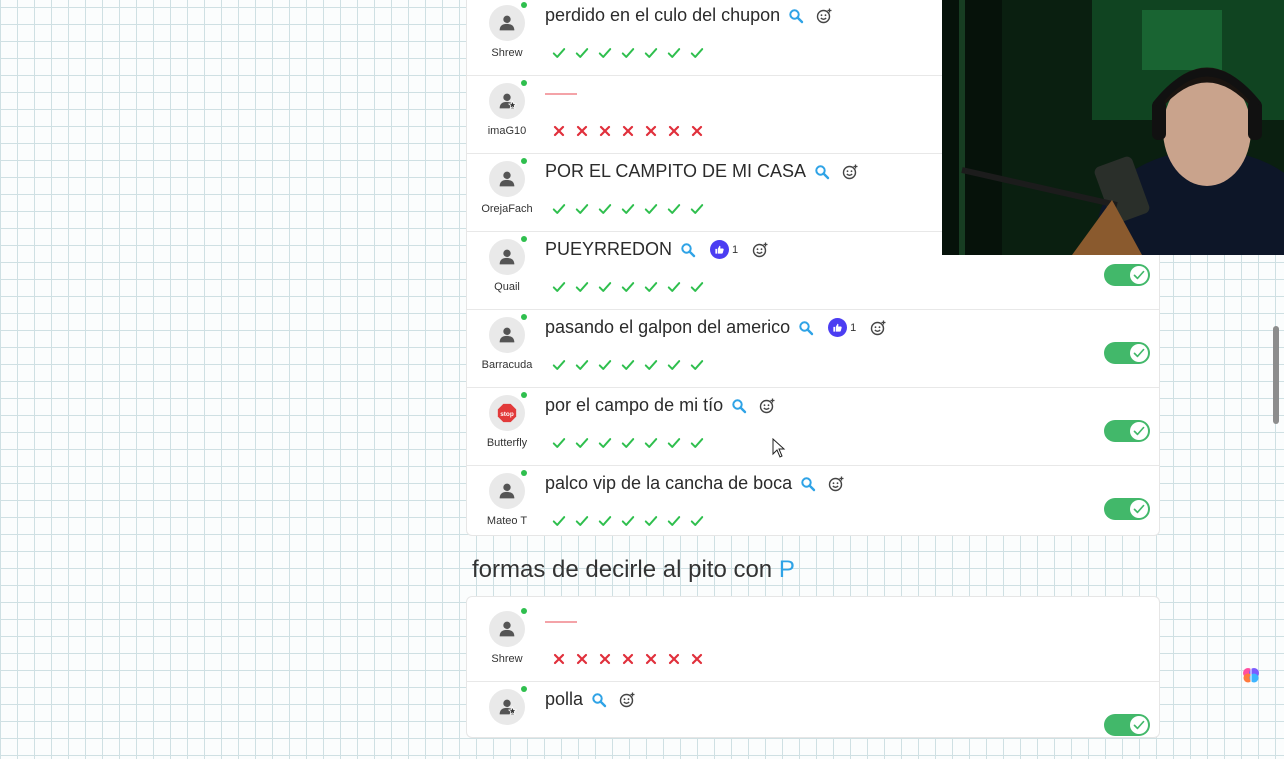 Image resolution: width=1284 pixels, height=759 pixels. I want to click on person-star-icon, so click(507, 707).